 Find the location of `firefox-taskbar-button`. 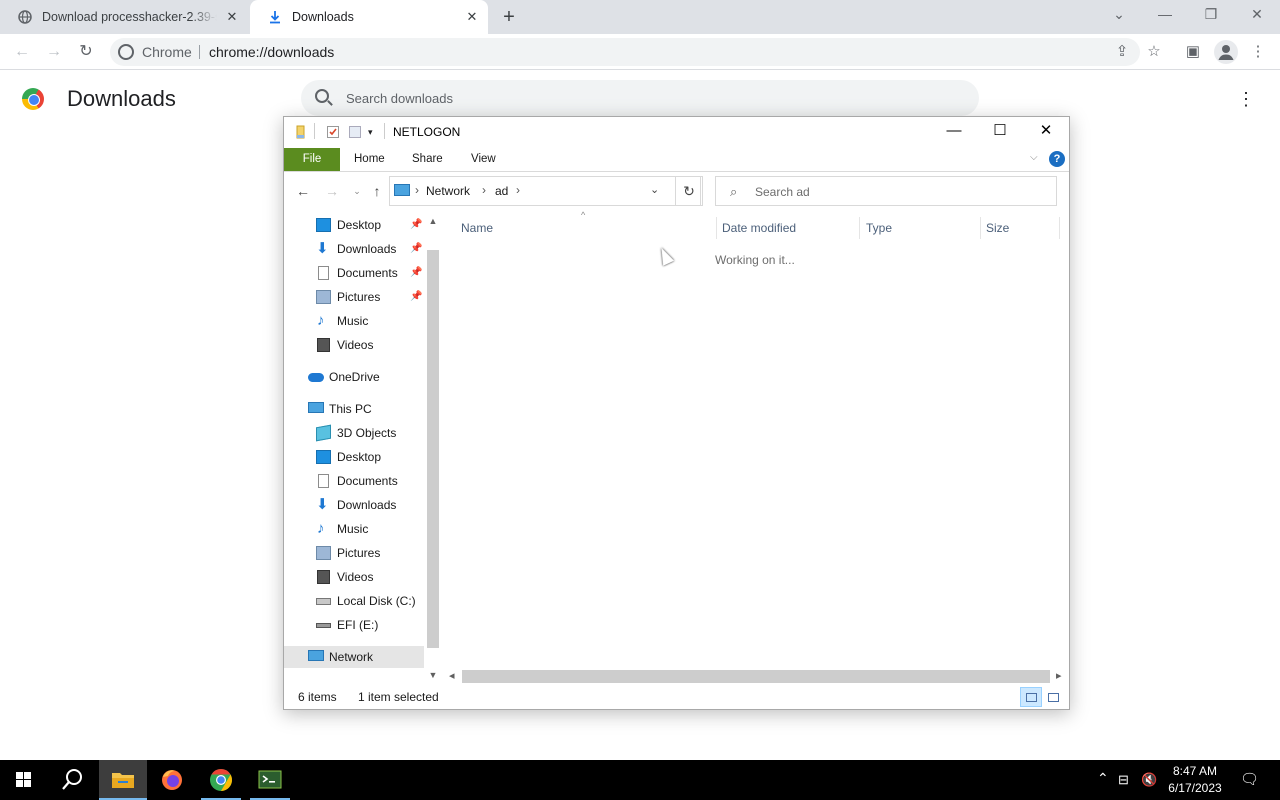

firefox-taskbar-button is located at coordinates (172, 780).